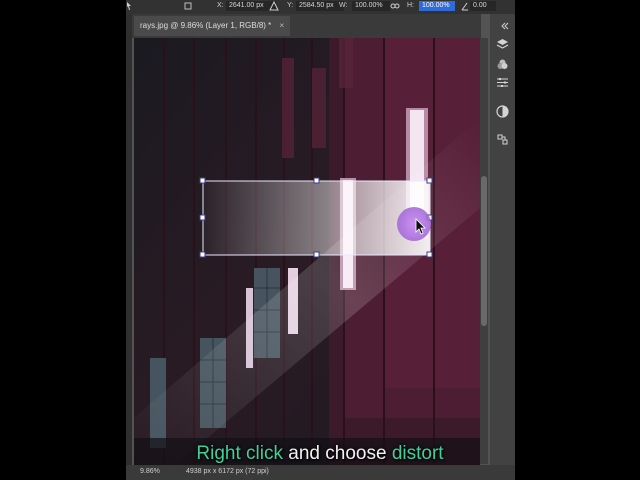 The height and width of the screenshot is (480, 640). Describe the element at coordinates (337, 453) in the screenshot. I see `caption-plain: and choose` at that location.